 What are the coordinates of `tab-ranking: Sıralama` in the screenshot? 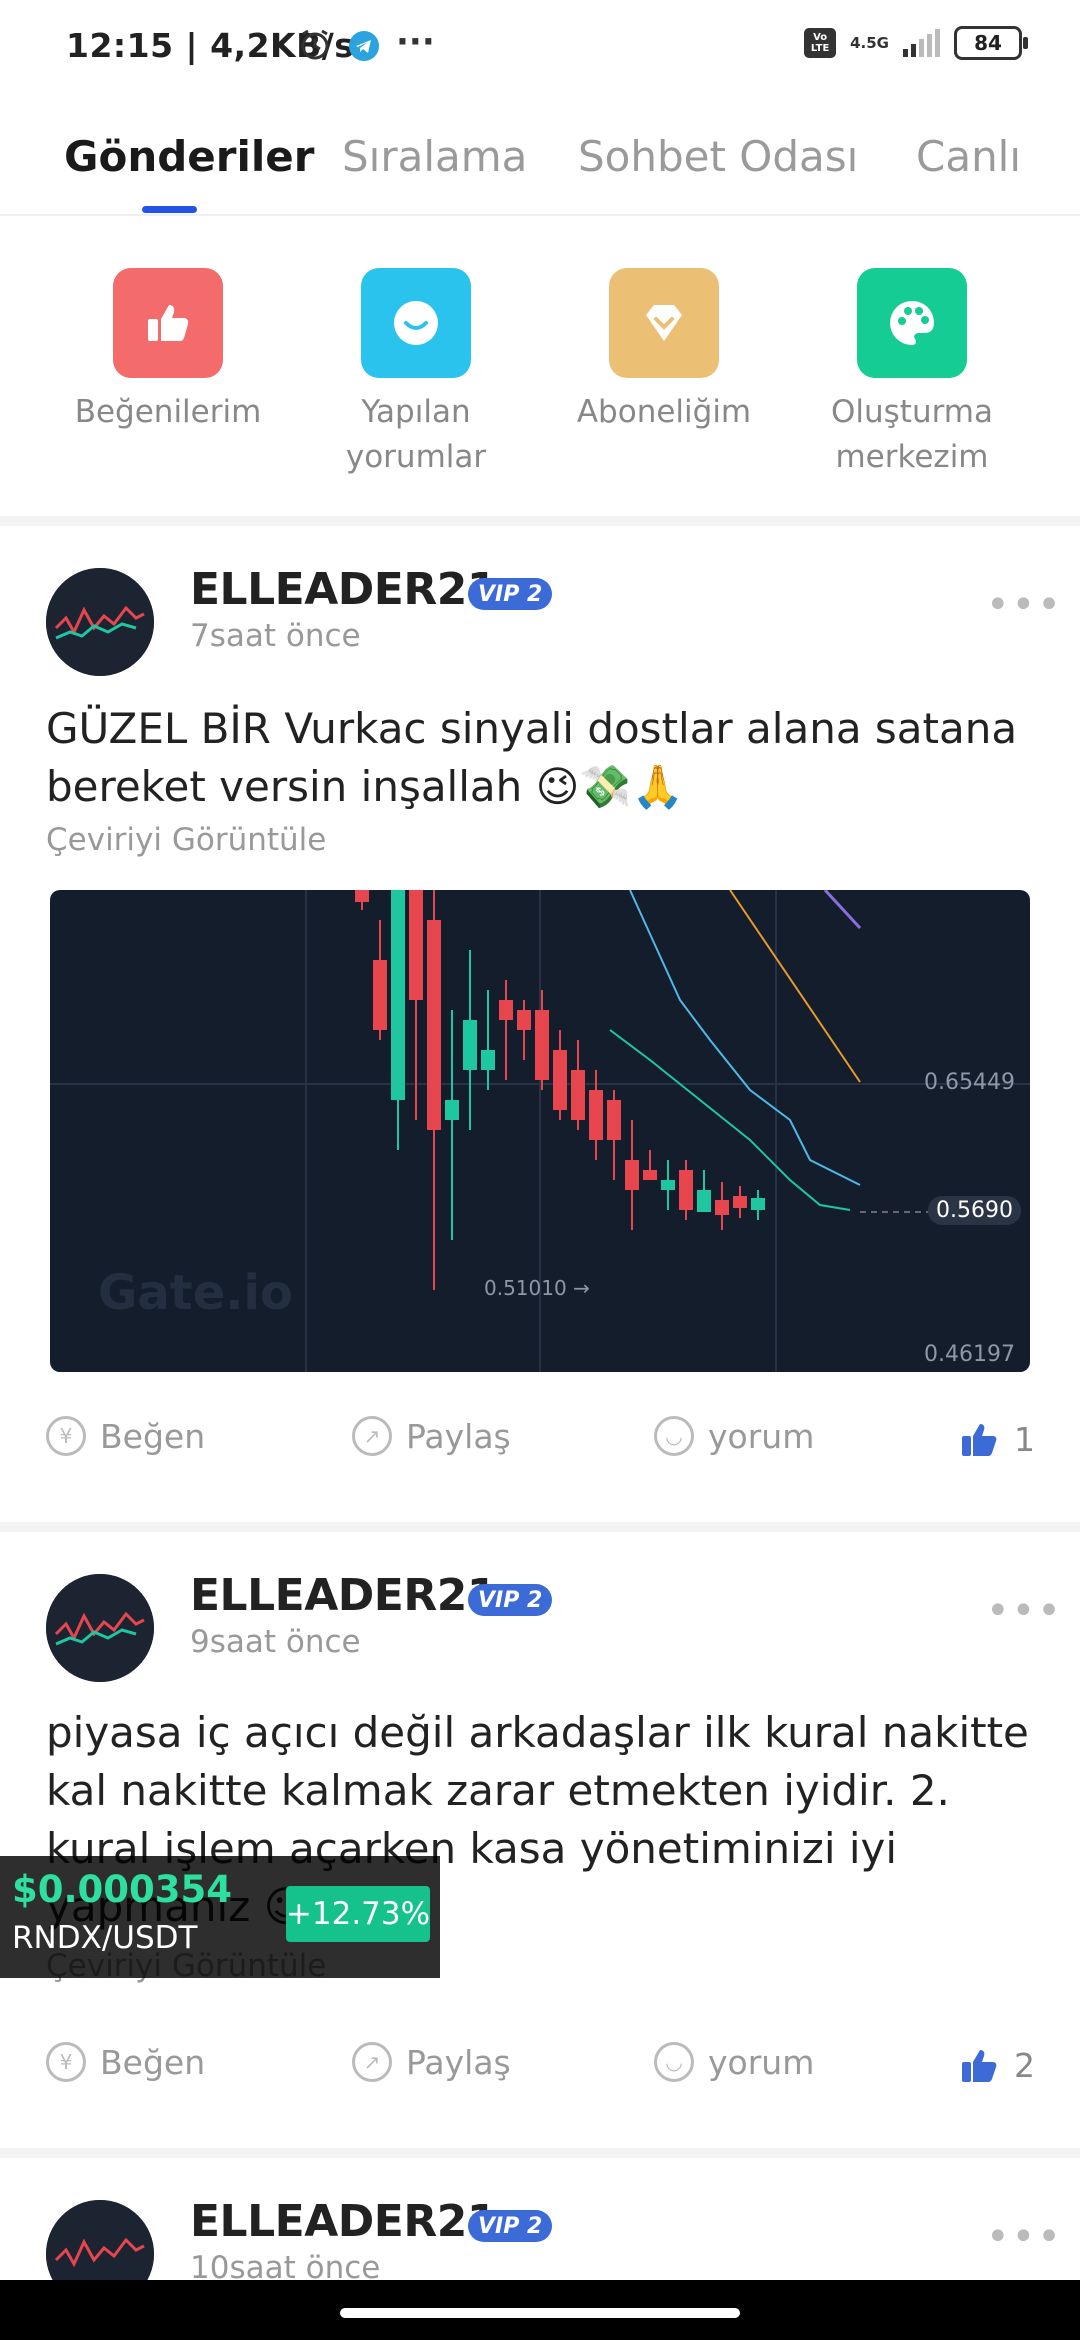 It's located at (434, 156).